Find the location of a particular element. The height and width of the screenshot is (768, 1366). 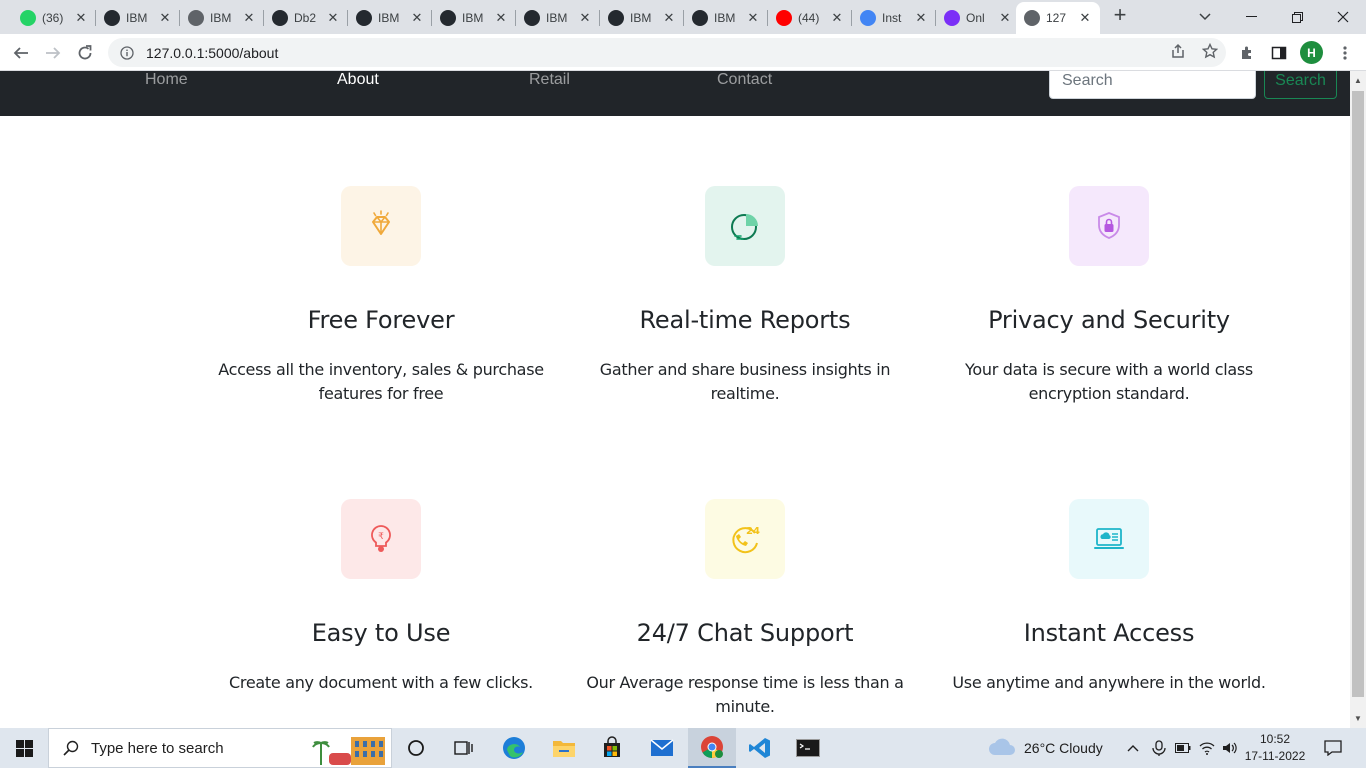

browser-tab: Onl ✕ is located at coordinates (978, 18).